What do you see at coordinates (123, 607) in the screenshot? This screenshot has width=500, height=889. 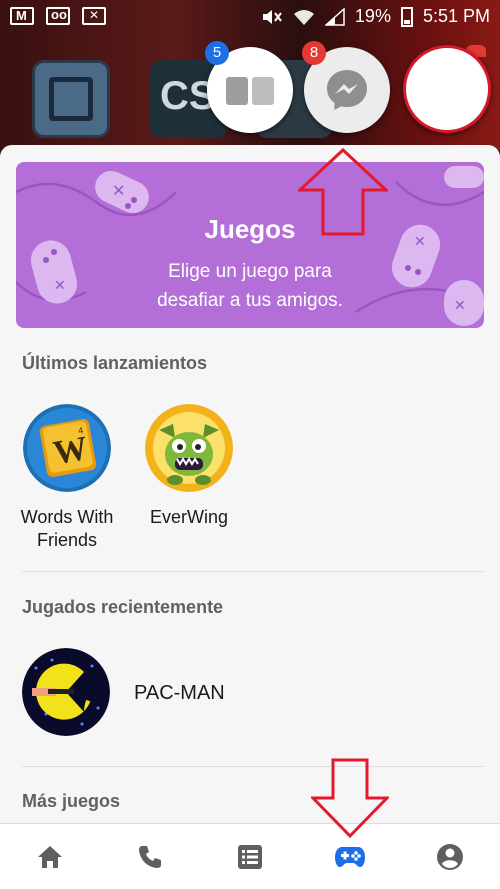 I see `section-title-recent: Jugados recientemente` at bounding box center [123, 607].